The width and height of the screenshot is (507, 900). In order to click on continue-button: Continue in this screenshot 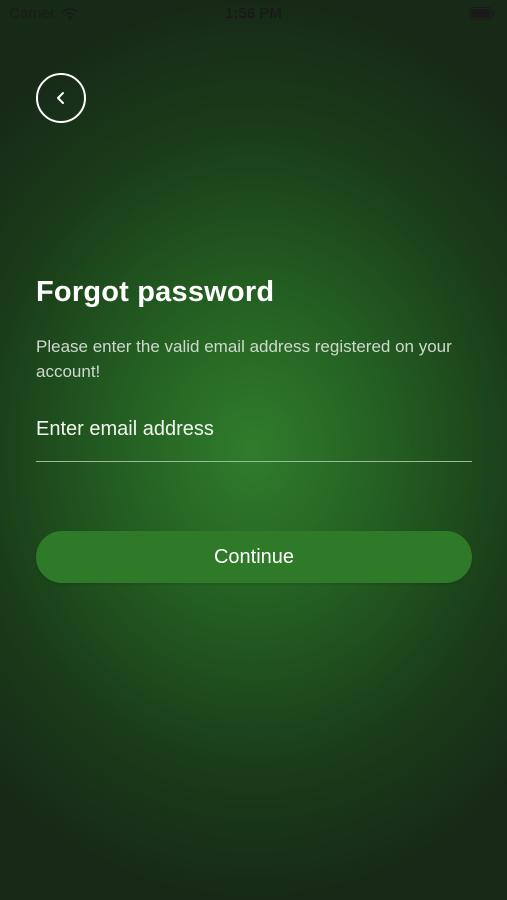, I will do `click(254, 557)`.